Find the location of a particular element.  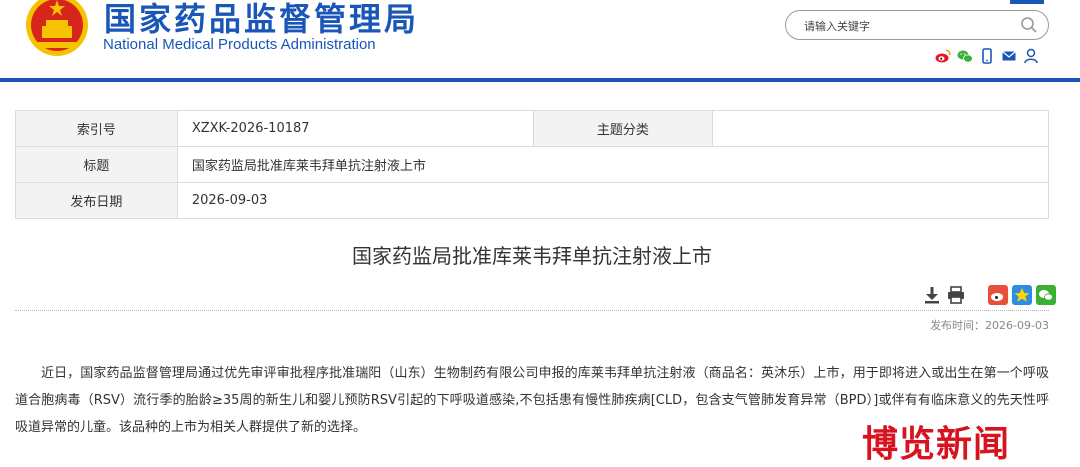

share-qzone-icon is located at coordinates (1022, 295).